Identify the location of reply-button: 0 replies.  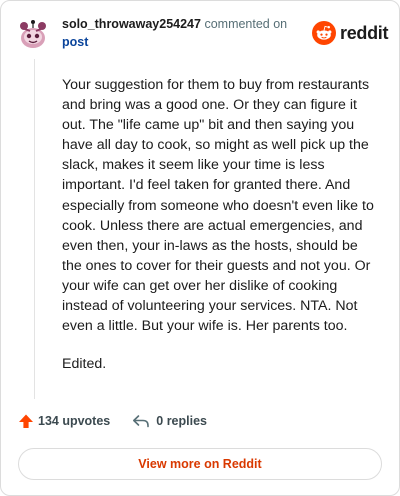
(169, 421).